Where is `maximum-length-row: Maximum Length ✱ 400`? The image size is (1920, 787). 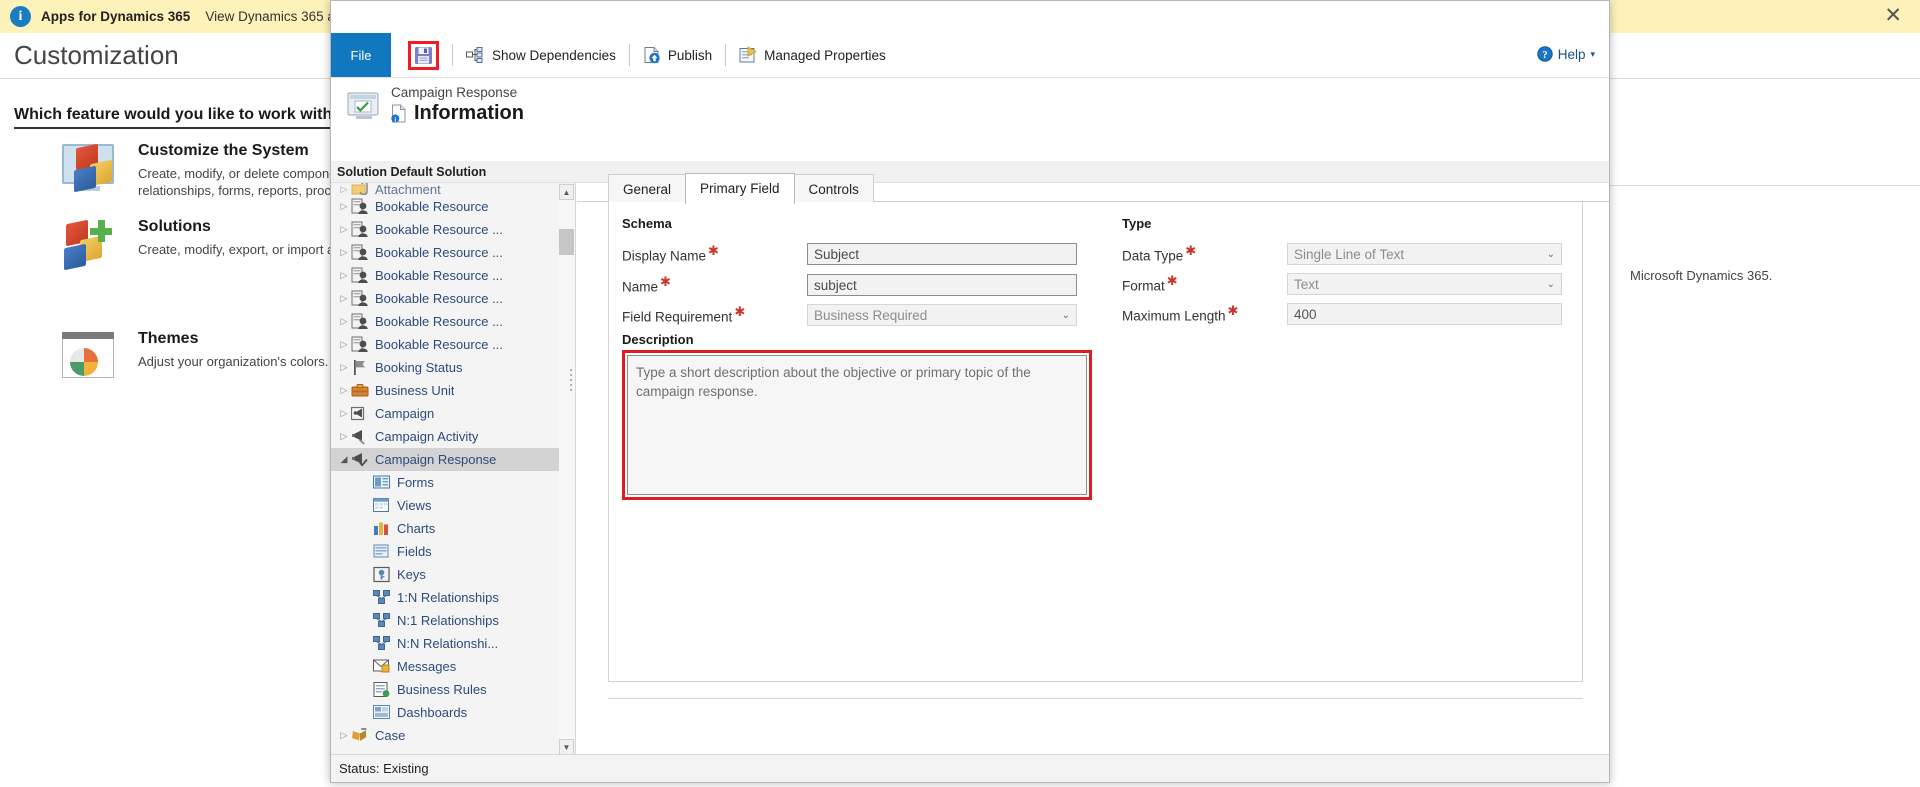 maximum-length-row: Maximum Length ✱ 400 is located at coordinates (1347, 314).